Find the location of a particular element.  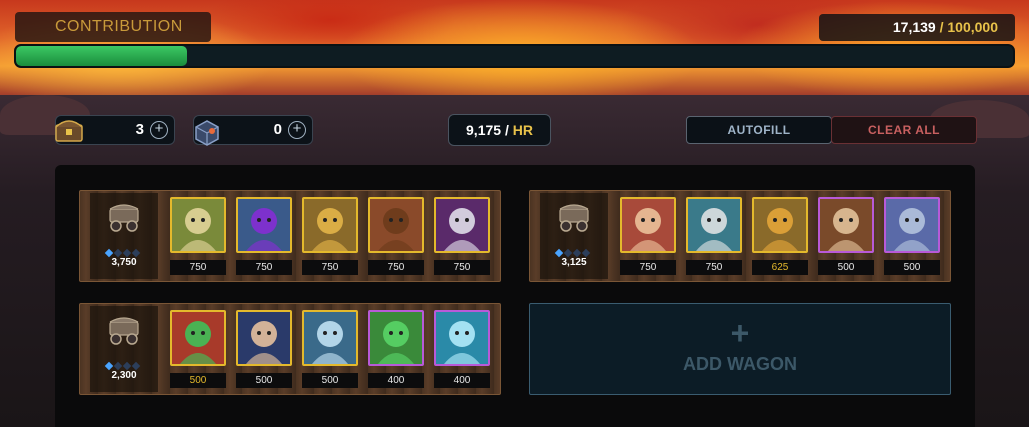

ice-elemental-hero-portrait is located at coordinates (330, 338).